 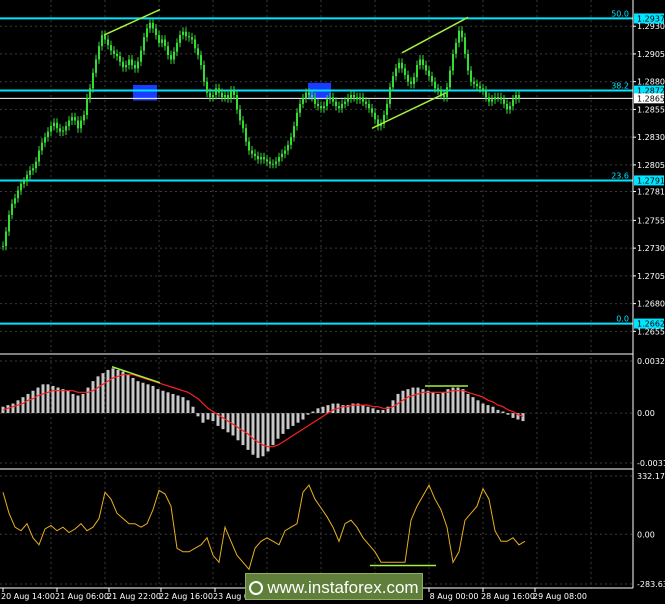 I want to click on price-tag-label: 1.2937, so click(x=651, y=18).